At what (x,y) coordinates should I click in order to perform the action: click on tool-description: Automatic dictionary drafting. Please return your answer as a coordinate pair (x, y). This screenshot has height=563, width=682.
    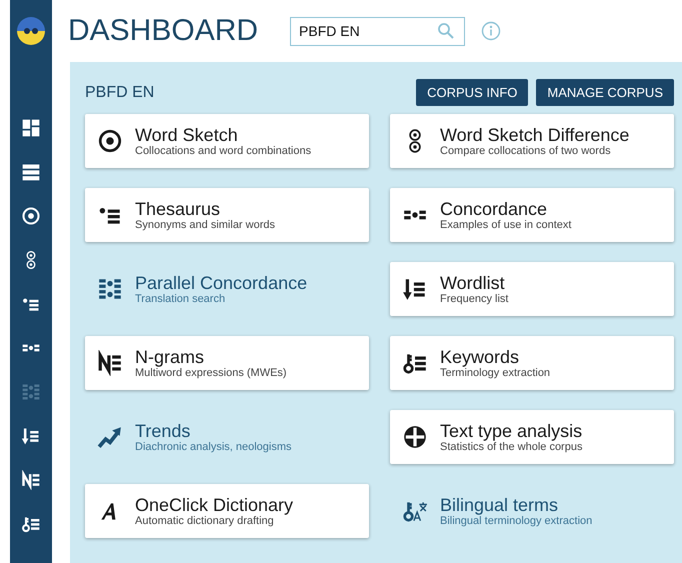
    Looking at the image, I should click on (205, 521).